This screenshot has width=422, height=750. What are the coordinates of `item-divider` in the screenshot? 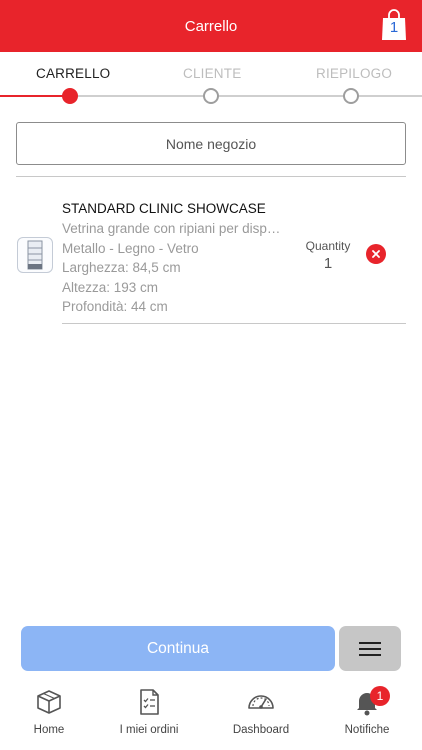 It's located at (234, 323).